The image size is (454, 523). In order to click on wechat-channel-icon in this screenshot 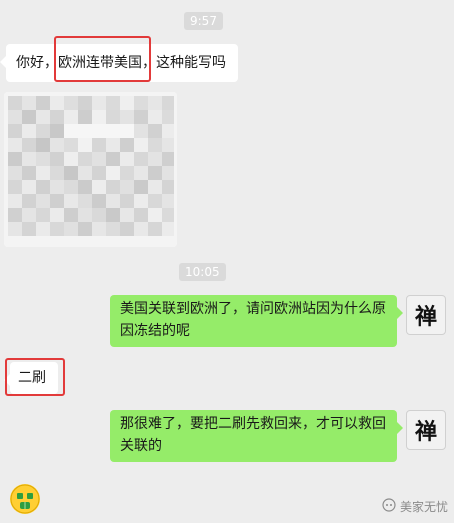, I will do `click(389, 506)`.